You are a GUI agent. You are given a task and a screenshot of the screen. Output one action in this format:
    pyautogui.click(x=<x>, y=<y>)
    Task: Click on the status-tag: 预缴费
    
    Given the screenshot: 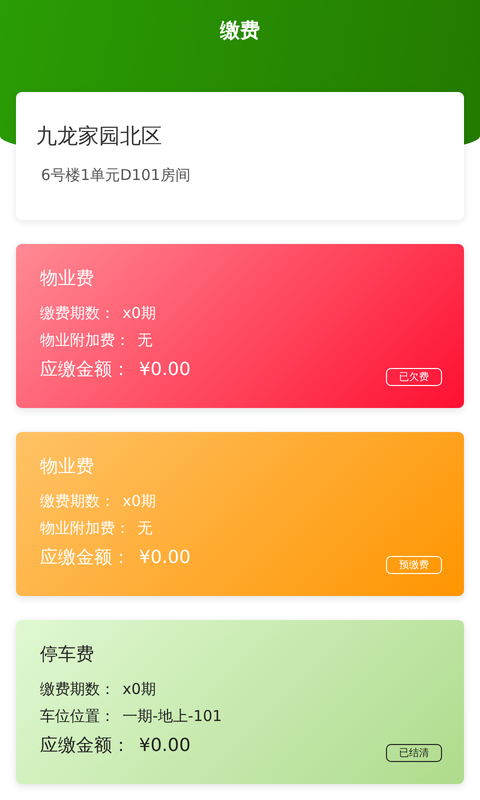 What is the action you would take?
    pyautogui.click(x=414, y=565)
    